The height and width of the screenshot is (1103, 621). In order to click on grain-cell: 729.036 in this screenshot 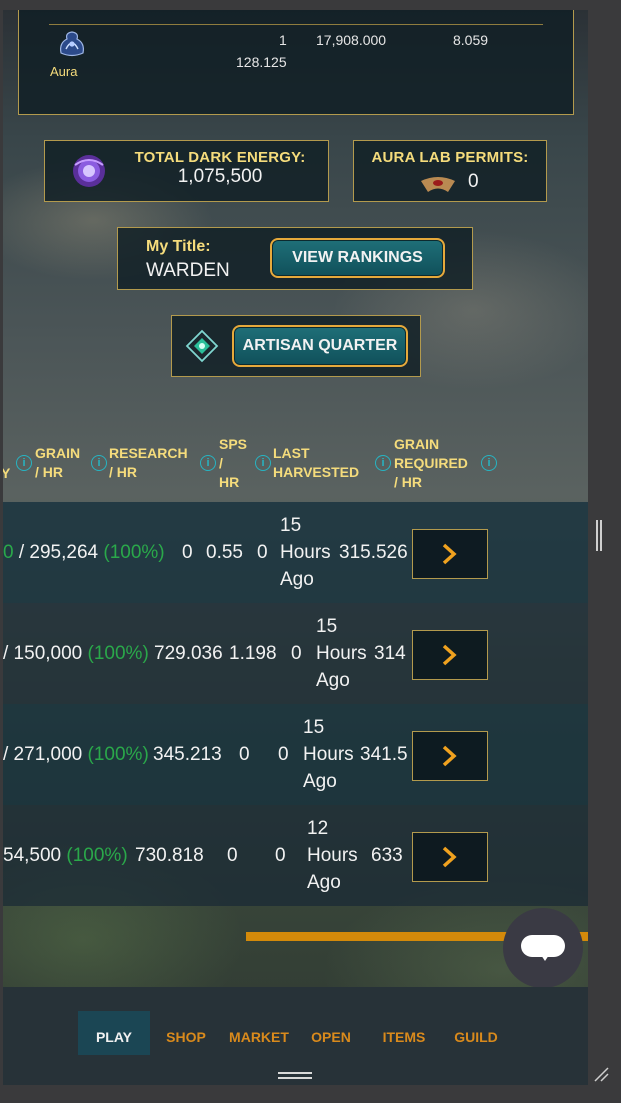, I will do `click(188, 653)`.